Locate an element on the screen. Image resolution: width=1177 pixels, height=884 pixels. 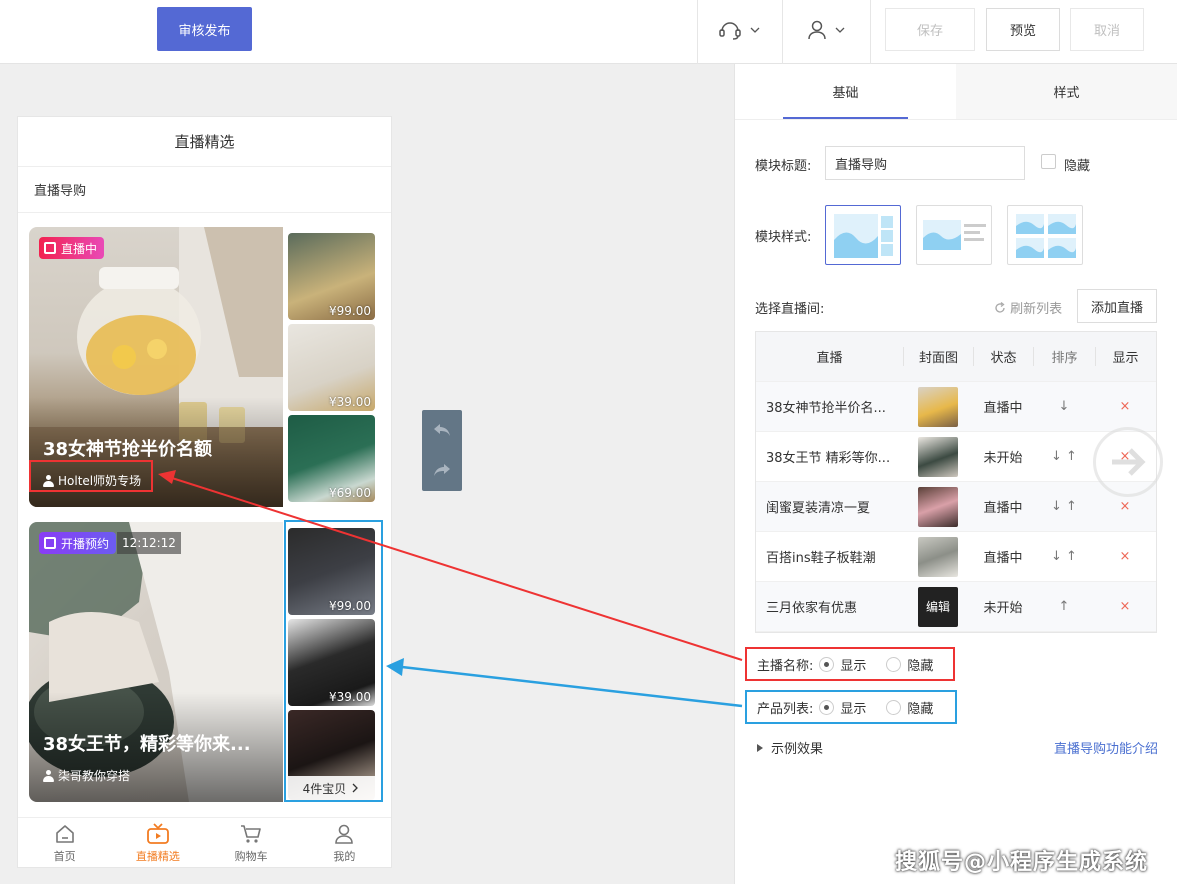
hide-title-label: 隐藏 is located at coordinates (1077, 166).